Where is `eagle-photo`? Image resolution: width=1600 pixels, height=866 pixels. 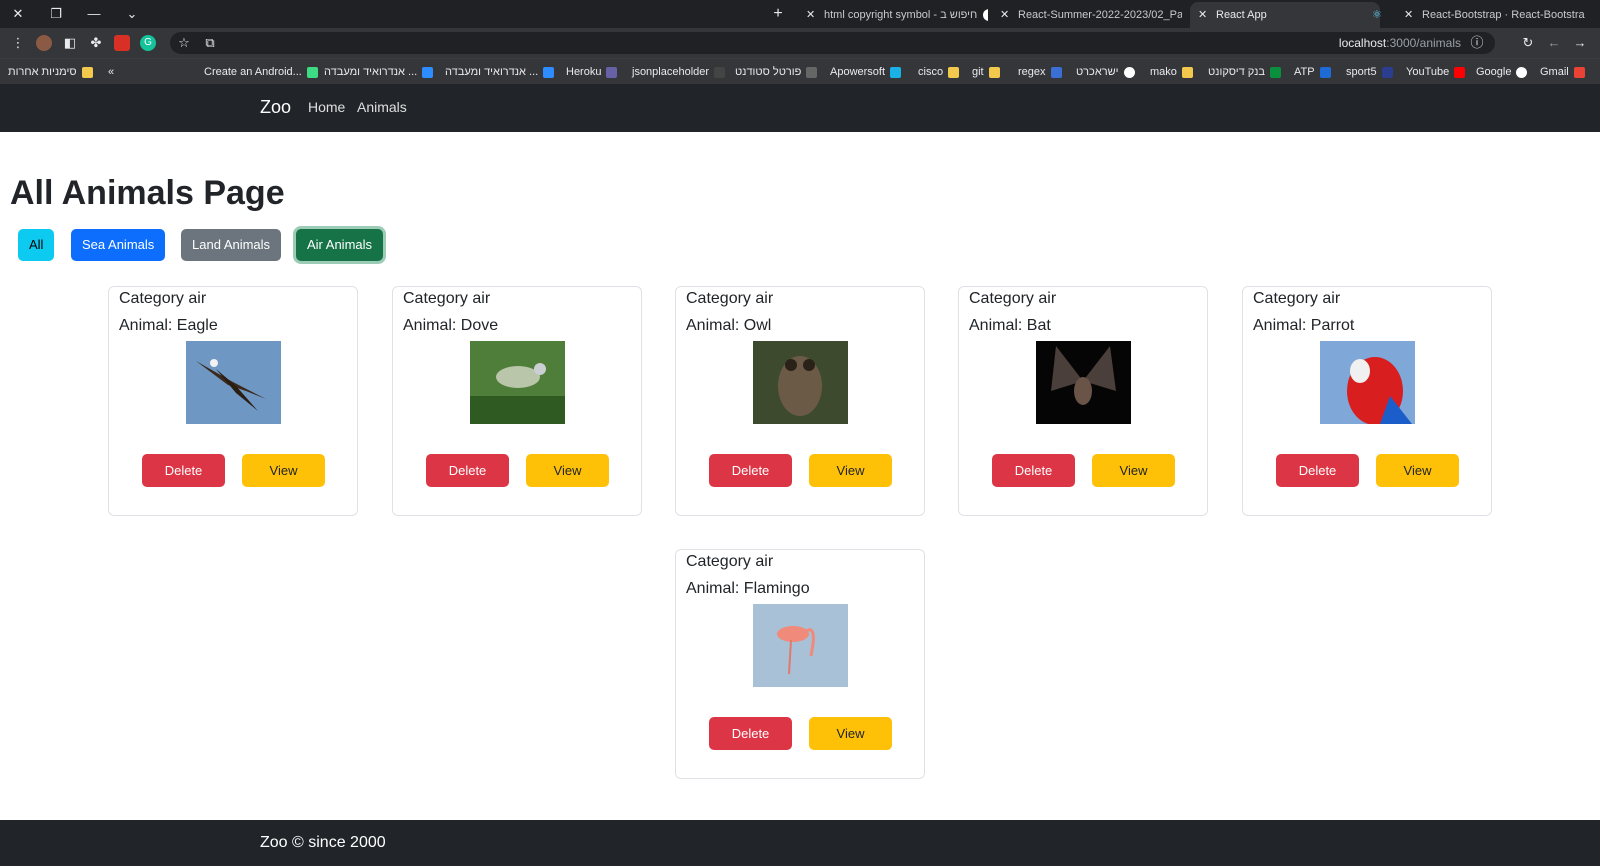
eagle-photo is located at coordinates (233, 382).